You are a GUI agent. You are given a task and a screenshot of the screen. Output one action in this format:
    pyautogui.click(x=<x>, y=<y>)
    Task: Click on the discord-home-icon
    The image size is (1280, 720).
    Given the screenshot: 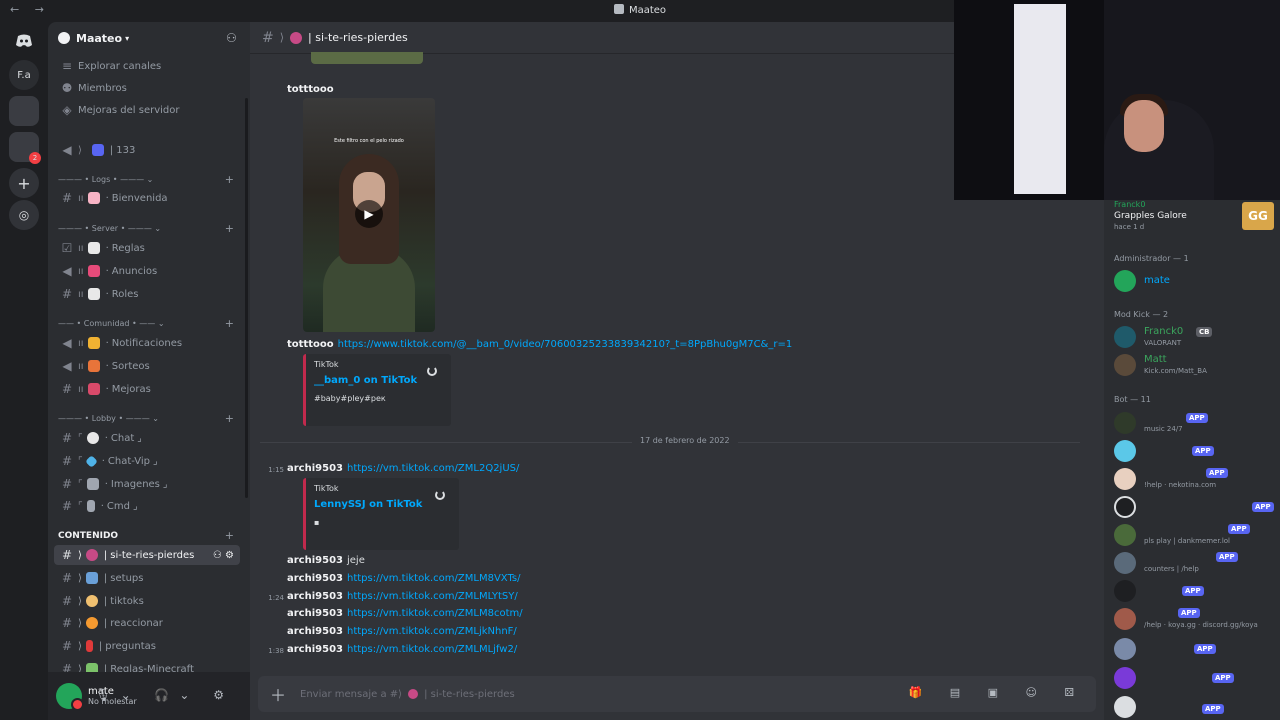 What is the action you would take?
    pyautogui.click(x=24, y=41)
    